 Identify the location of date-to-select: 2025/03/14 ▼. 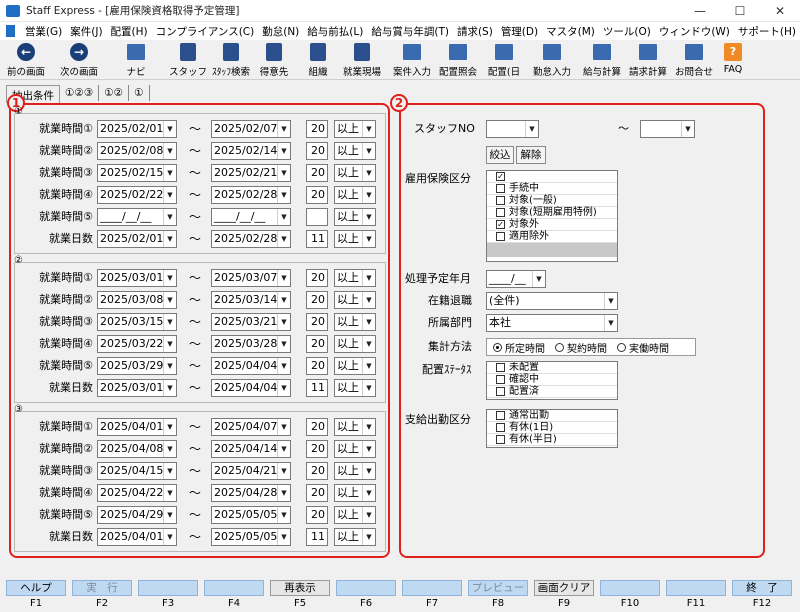
(251, 300).